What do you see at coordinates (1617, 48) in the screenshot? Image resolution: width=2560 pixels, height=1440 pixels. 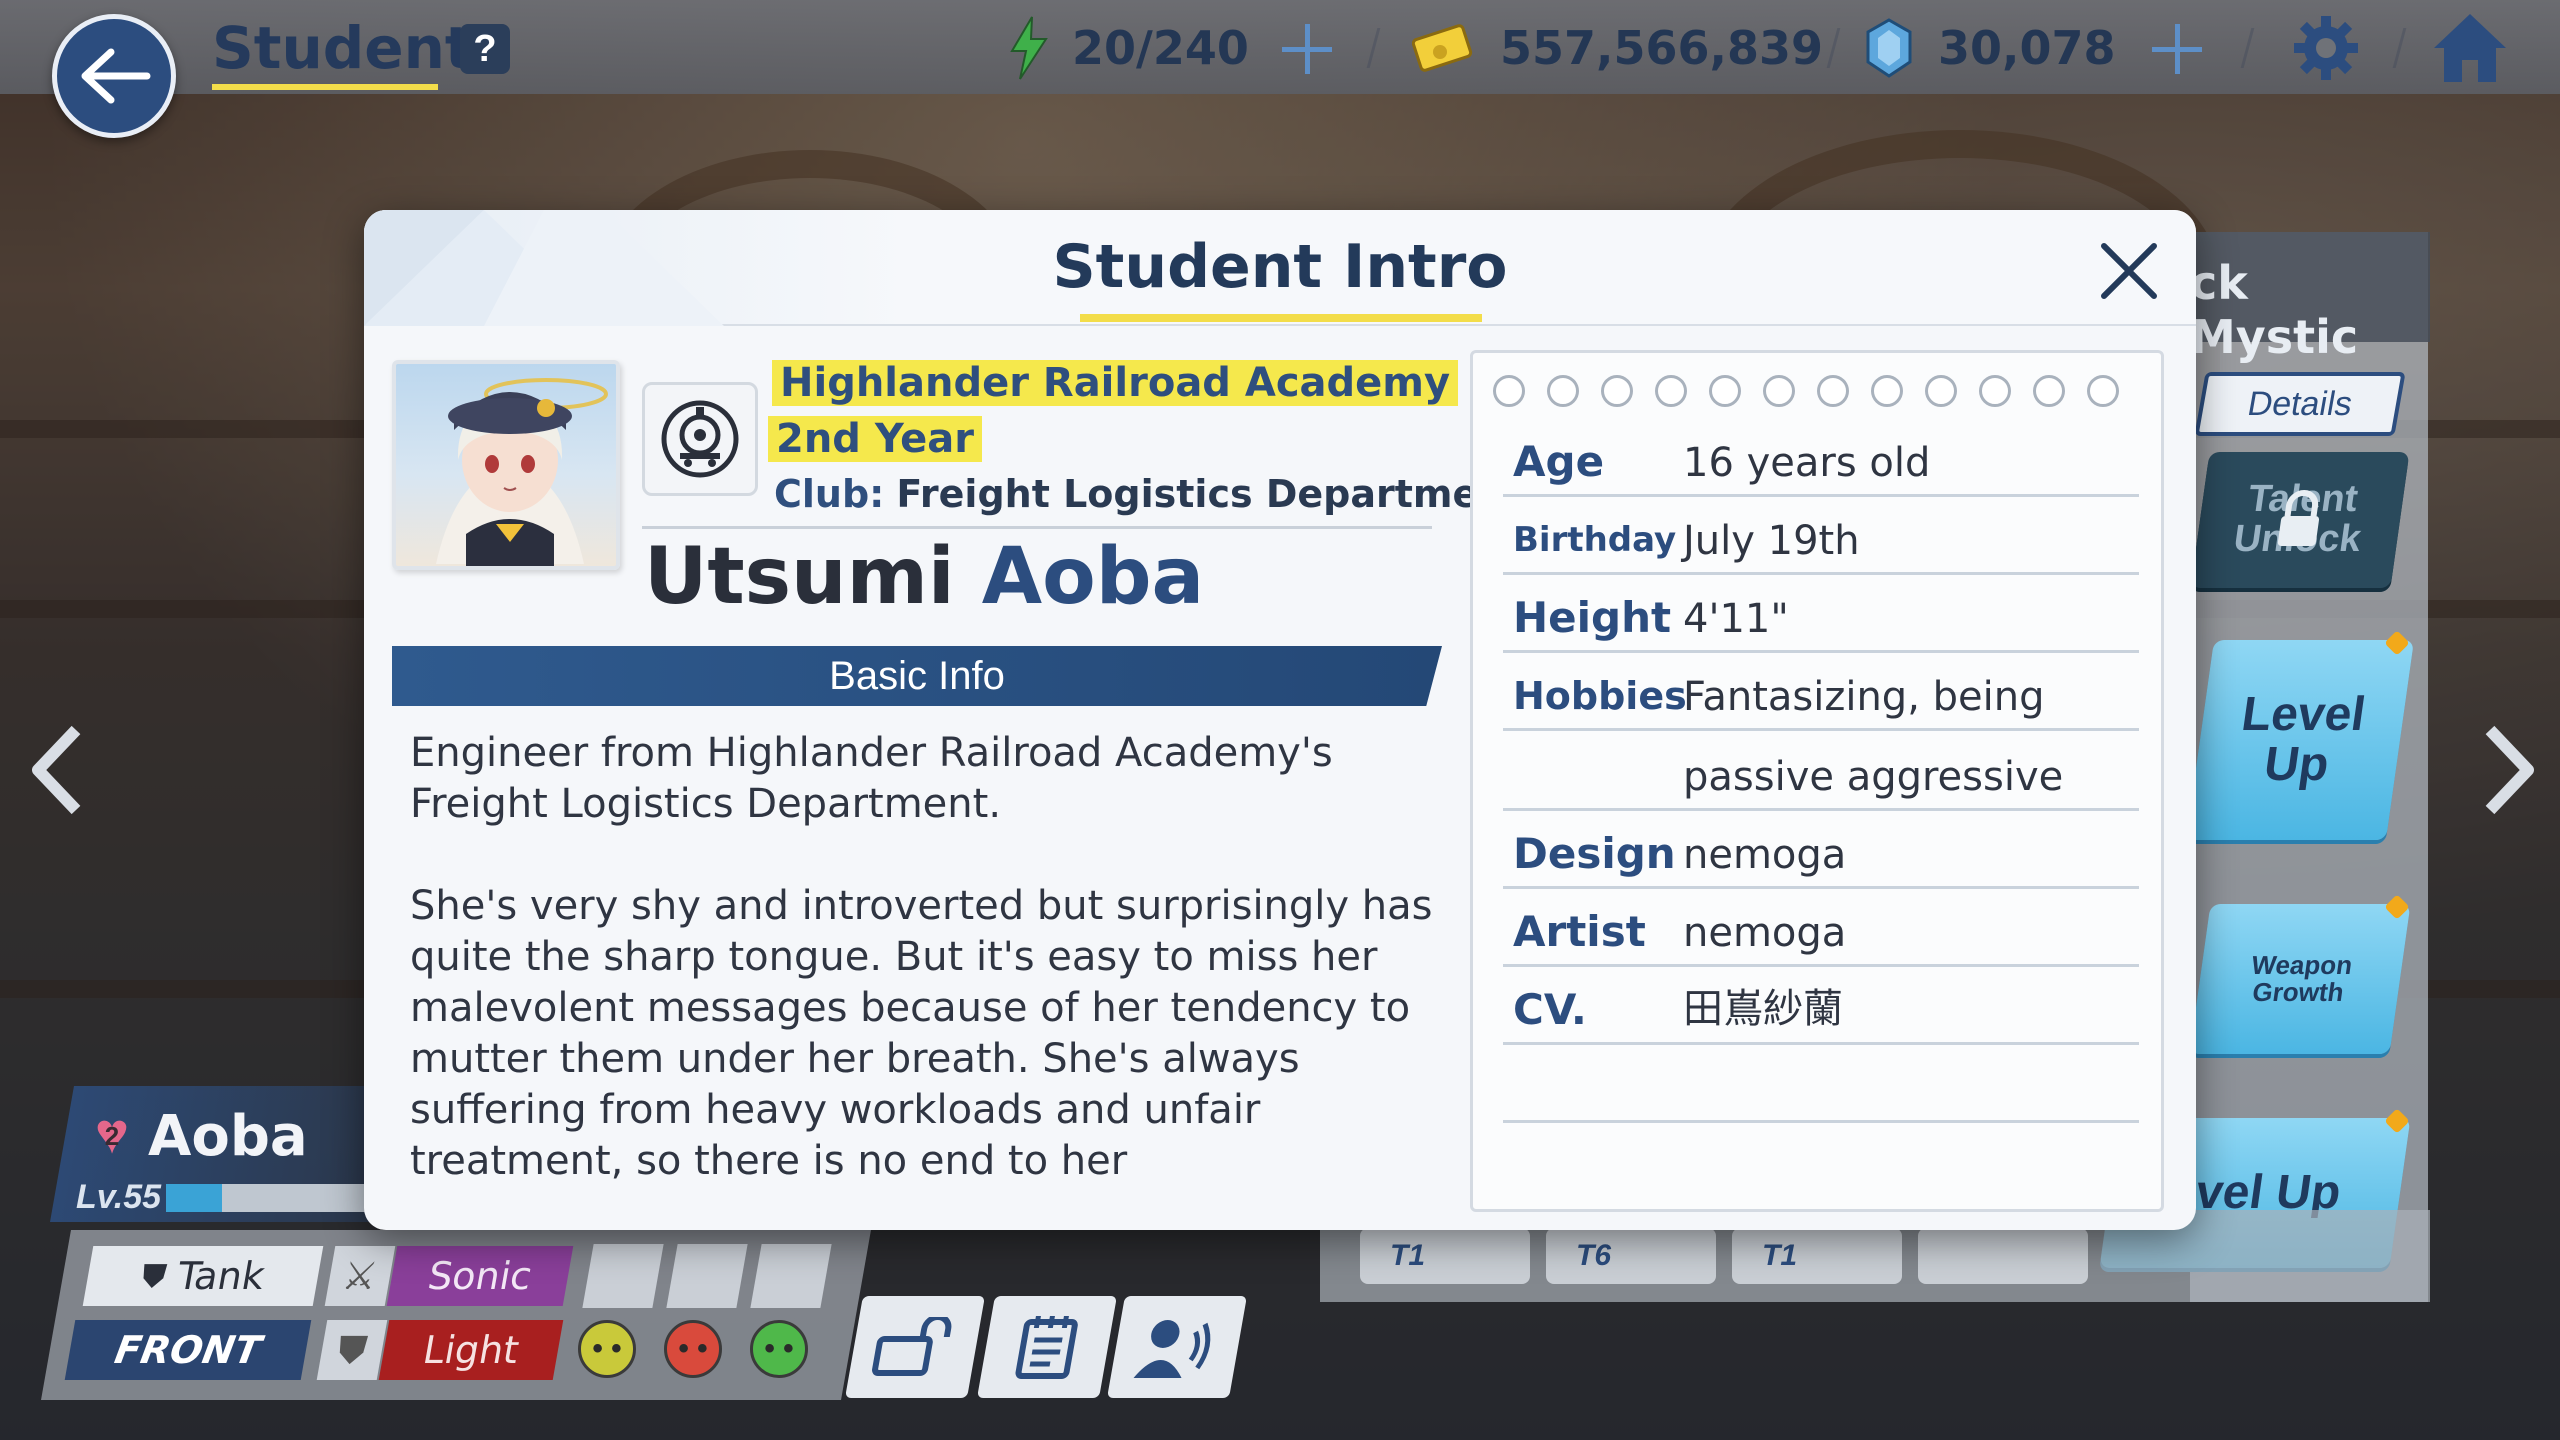 I see `credits-display: 557,566,839` at bounding box center [1617, 48].